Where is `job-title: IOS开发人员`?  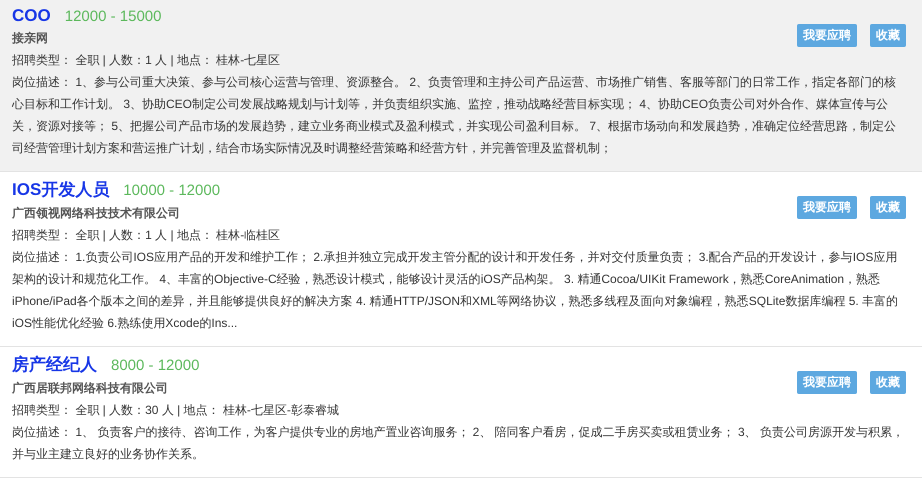 job-title: IOS开发人员 is located at coordinates (61, 189).